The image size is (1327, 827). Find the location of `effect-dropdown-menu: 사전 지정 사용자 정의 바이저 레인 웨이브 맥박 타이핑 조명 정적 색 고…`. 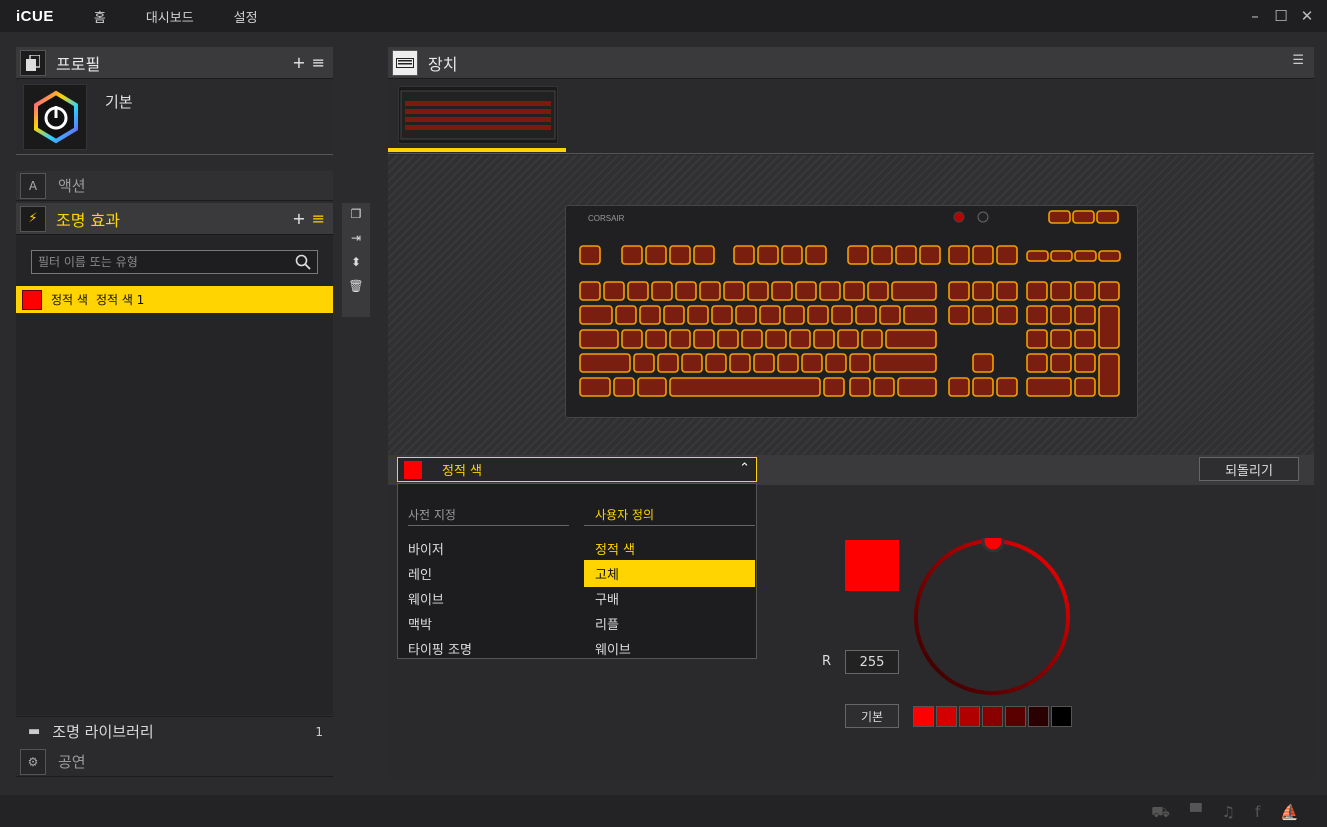

effect-dropdown-menu: 사전 지정 사용자 정의 바이저 레인 웨이브 맥박 타이핑 조명 정적 색 고… is located at coordinates (577, 571).